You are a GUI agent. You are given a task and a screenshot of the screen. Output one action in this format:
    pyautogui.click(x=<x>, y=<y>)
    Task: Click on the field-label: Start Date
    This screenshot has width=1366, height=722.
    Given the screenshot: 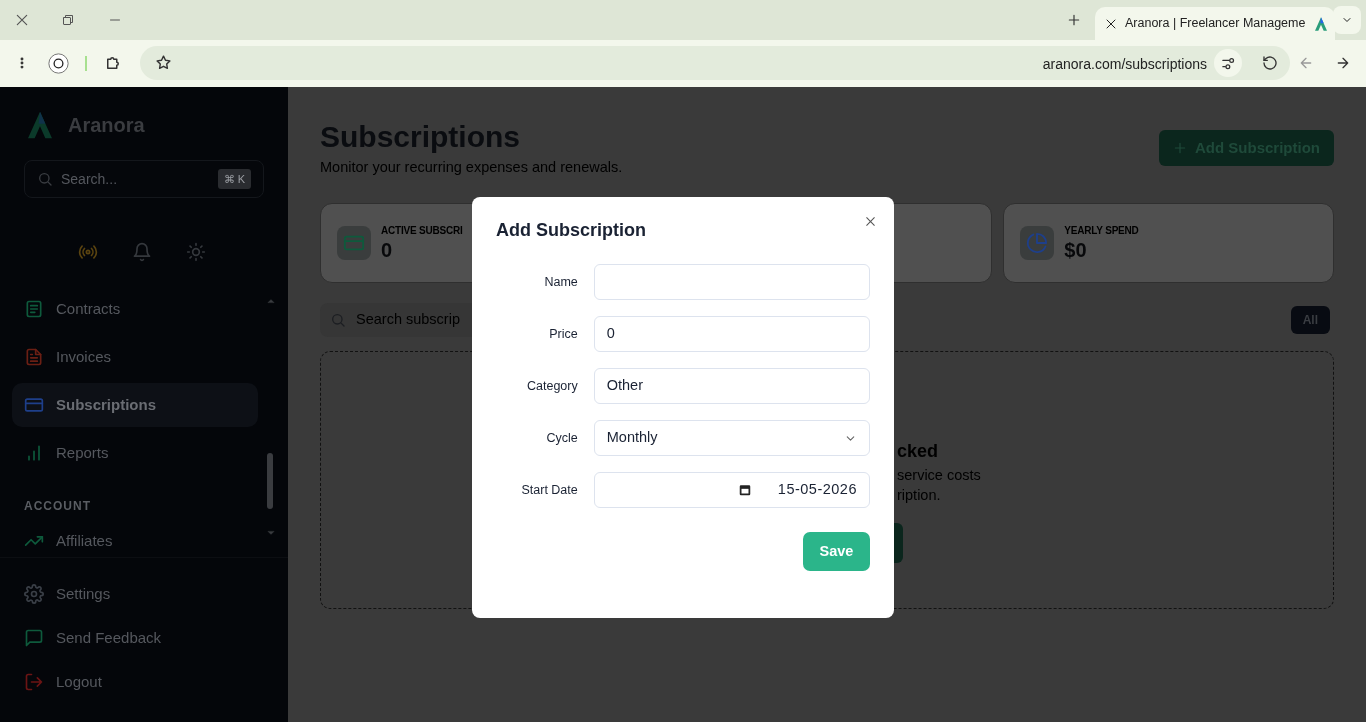 What is the action you would take?
    pyautogui.click(x=549, y=490)
    